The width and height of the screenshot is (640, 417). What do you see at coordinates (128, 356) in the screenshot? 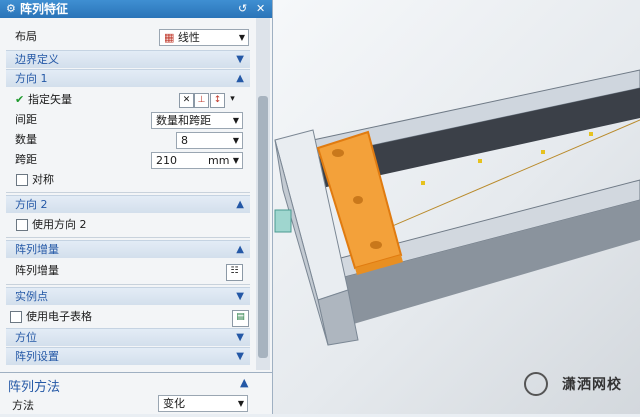
I see `section-settings-header: 阵列设置 ▼` at bounding box center [128, 356].